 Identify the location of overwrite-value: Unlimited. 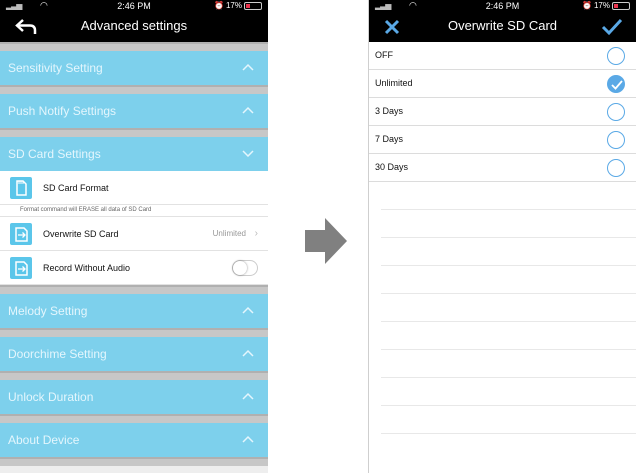
(229, 233).